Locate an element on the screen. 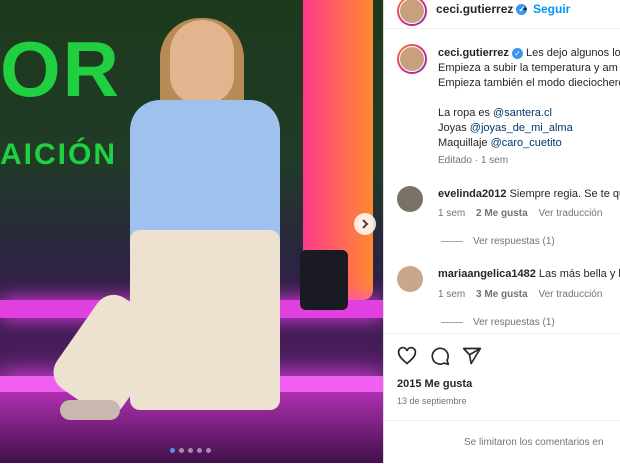 Image resolution: width=620 pixels, height=464 pixels. chevron-right-icon is located at coordinates (365, 224).